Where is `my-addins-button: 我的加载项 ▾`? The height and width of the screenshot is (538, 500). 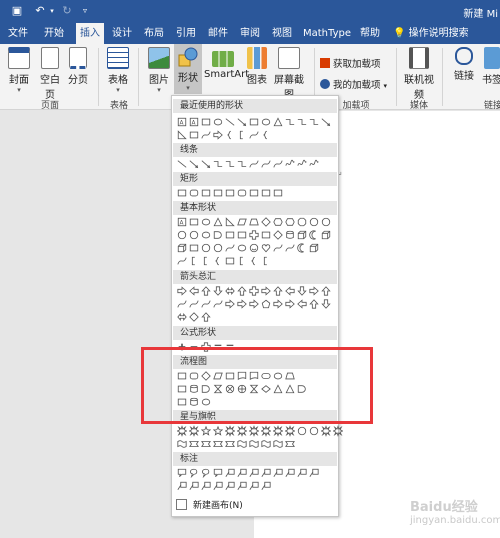 my-addins-button: 我的加载项 ▾ is located at coordinates (353, 84).